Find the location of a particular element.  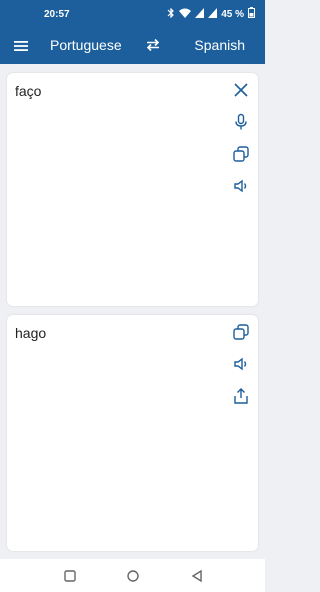

system-navigation-bar is located at coordinates (132, 575).